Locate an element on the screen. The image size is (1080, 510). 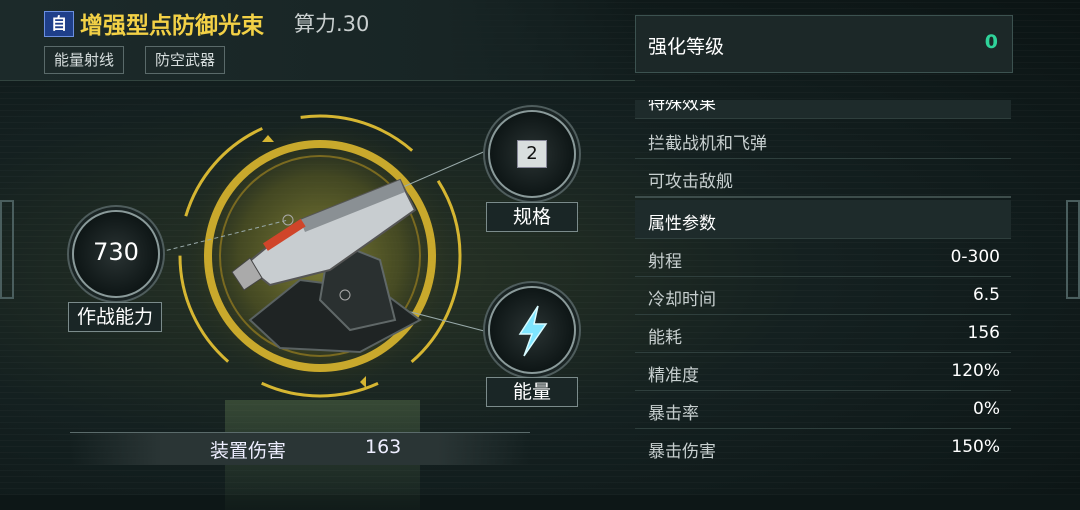
device-damage-bar: 装置伤害 163 is located at coordinates (300, 448).